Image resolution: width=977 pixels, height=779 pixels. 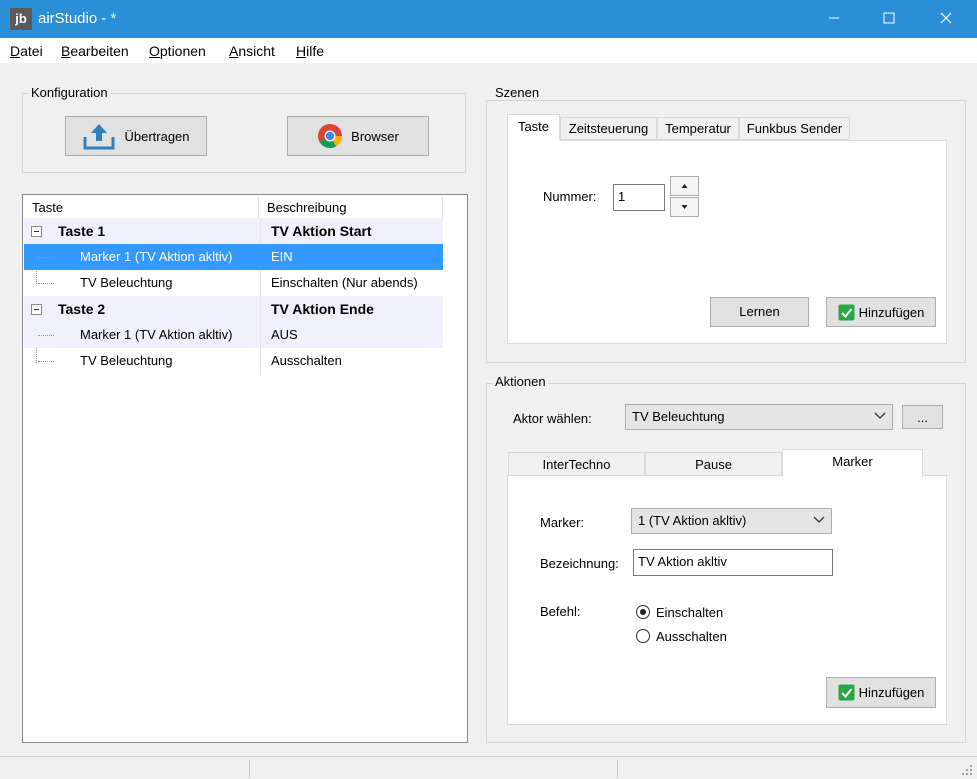 I want to click on browser-button: Browser, so click(x=358, y=136).